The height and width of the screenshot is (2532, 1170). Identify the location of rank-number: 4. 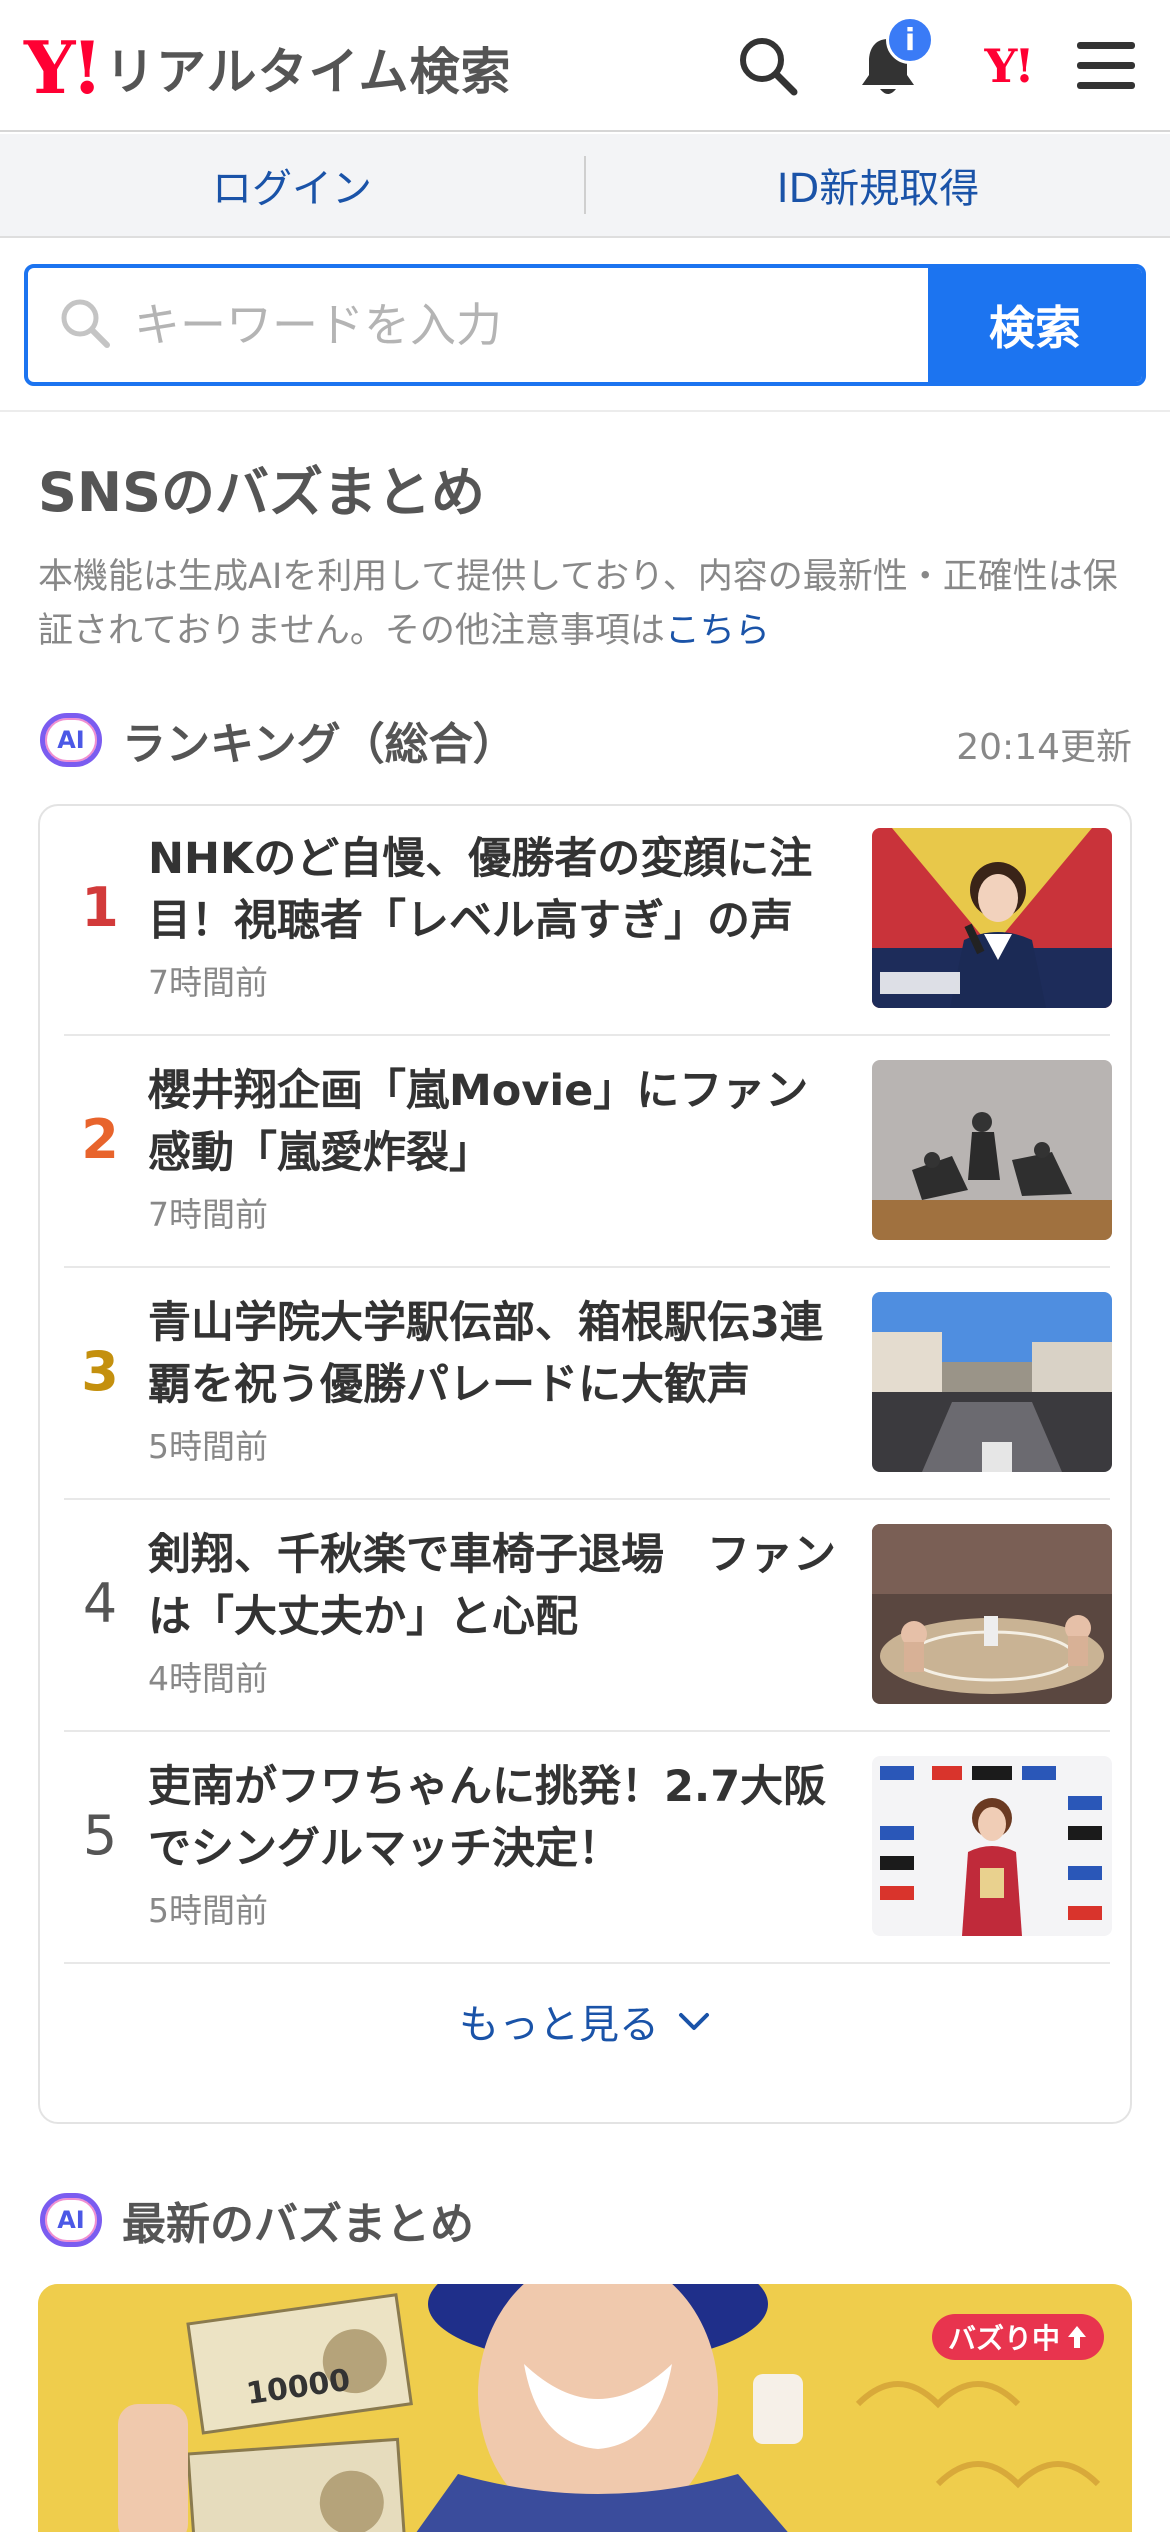
(100, 1603).